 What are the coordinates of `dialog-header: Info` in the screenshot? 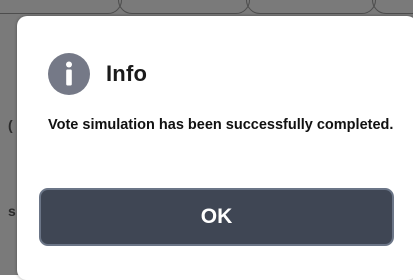 It's located at (97, 74).